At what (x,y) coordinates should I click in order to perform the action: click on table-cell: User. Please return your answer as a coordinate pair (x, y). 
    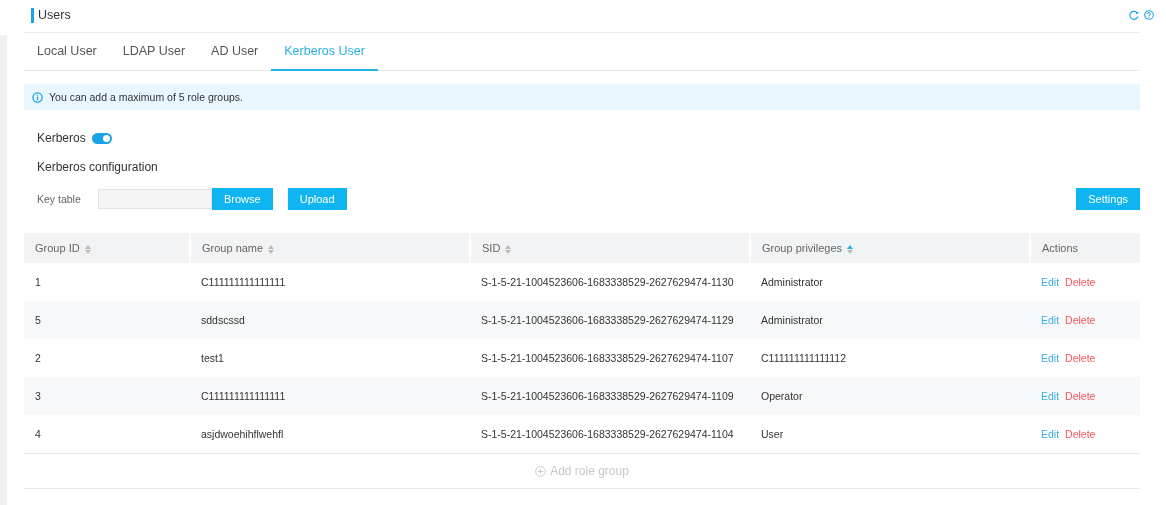
    Looking at the image, I should click on (772, 434).